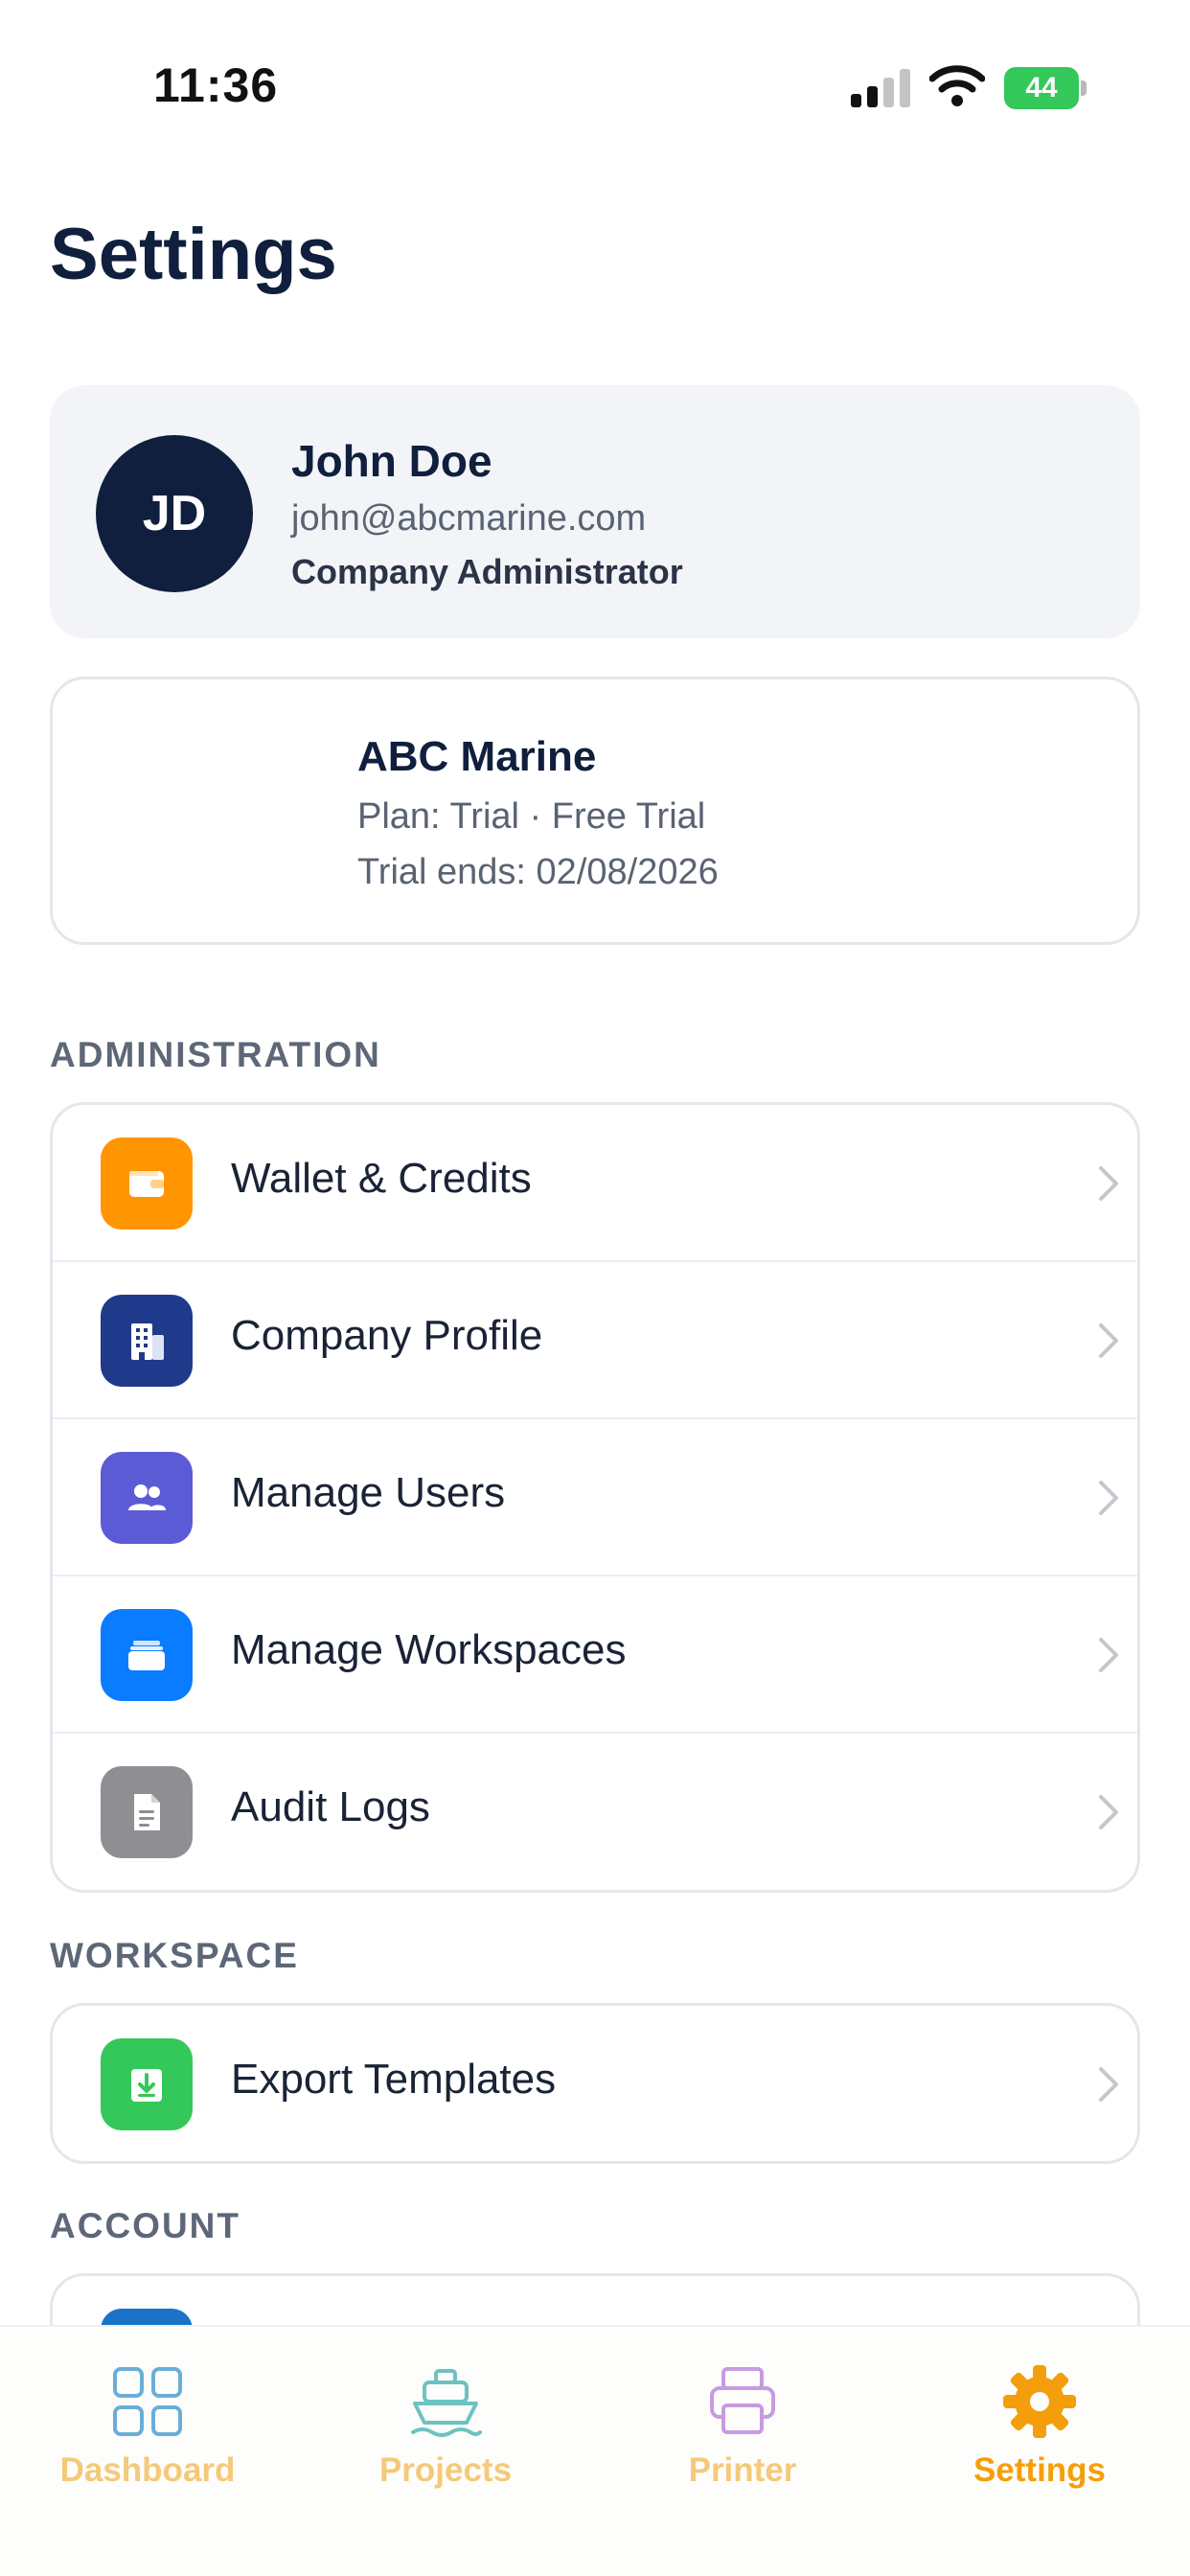  I want to click on tab-label: Dashboard, so click(148, 2470).